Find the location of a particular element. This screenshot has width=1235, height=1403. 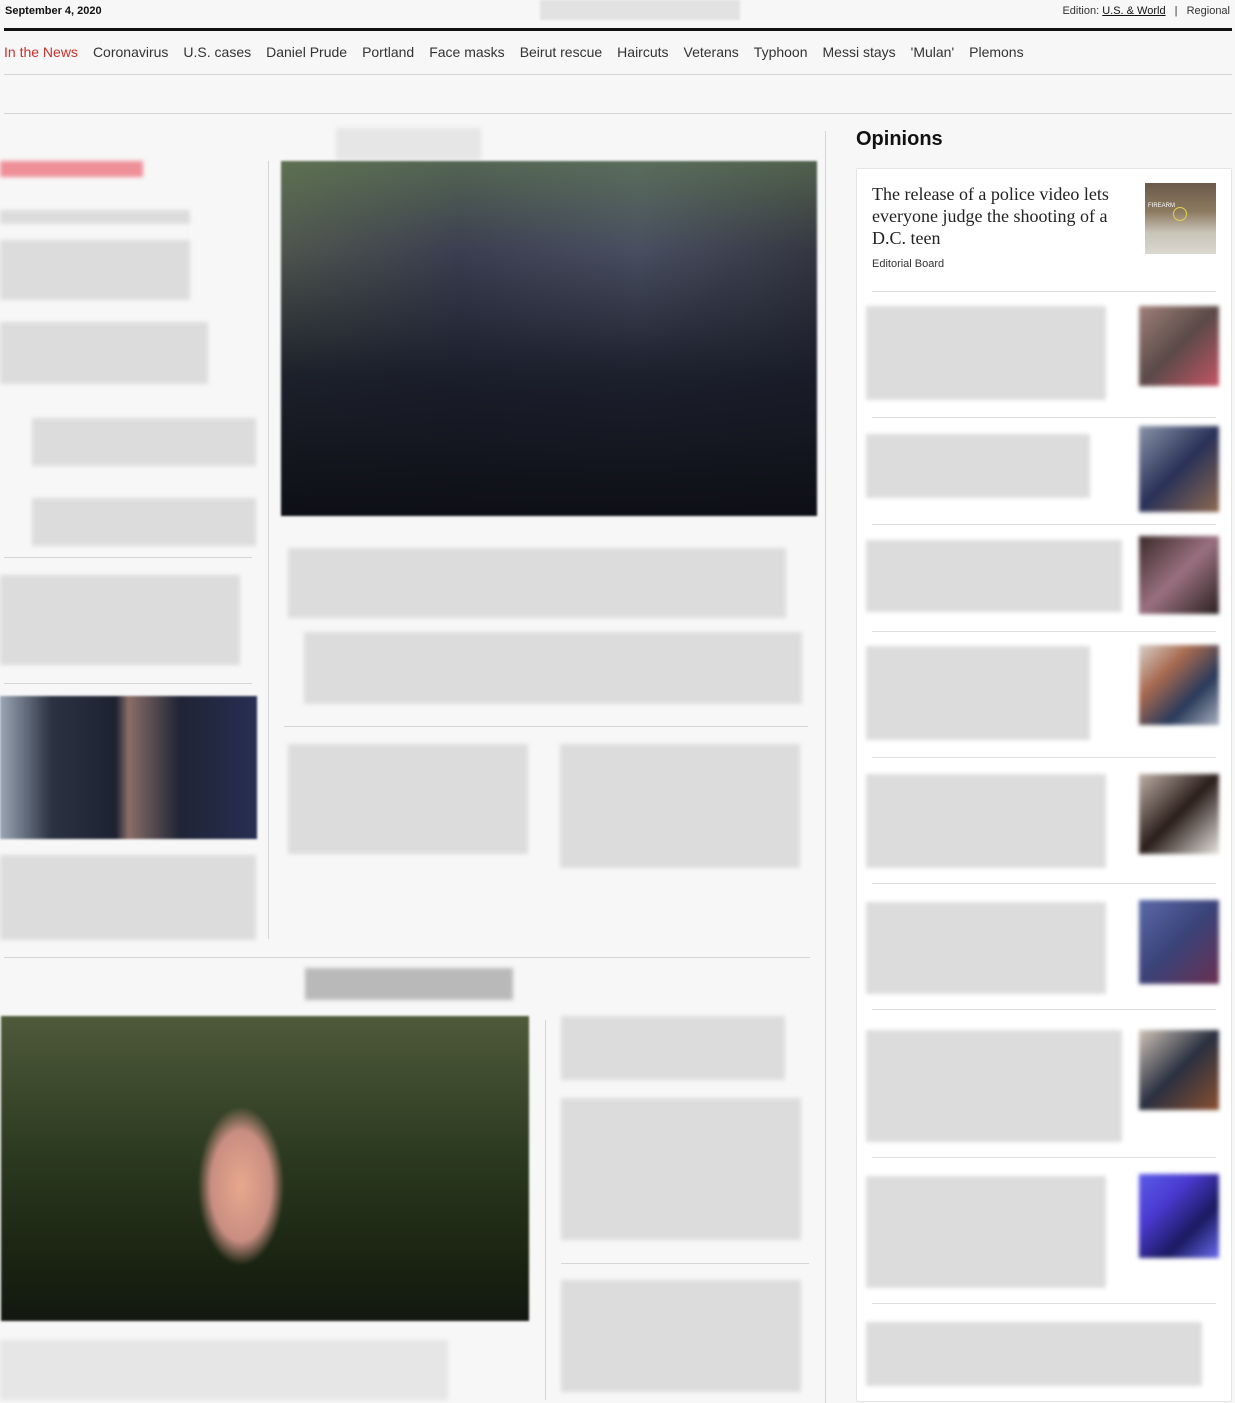

story-headline-redacted is located at coordinates (95, 270).